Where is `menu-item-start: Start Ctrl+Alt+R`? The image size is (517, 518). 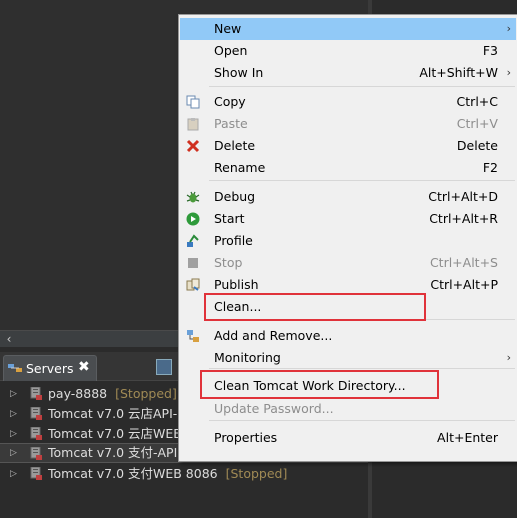
menu-item-start: Start Ctrl+Alt+R is located at coordinates (348, 219).